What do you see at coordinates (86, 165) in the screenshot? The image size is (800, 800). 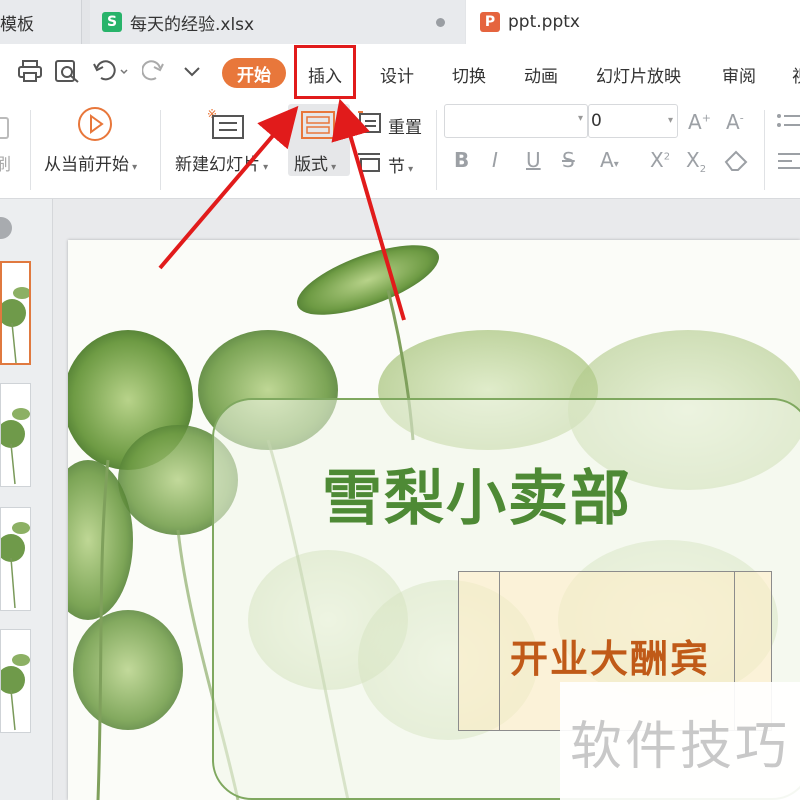 I see `play-from-current-label: 从当前开始` at bounding box center [86, 165].